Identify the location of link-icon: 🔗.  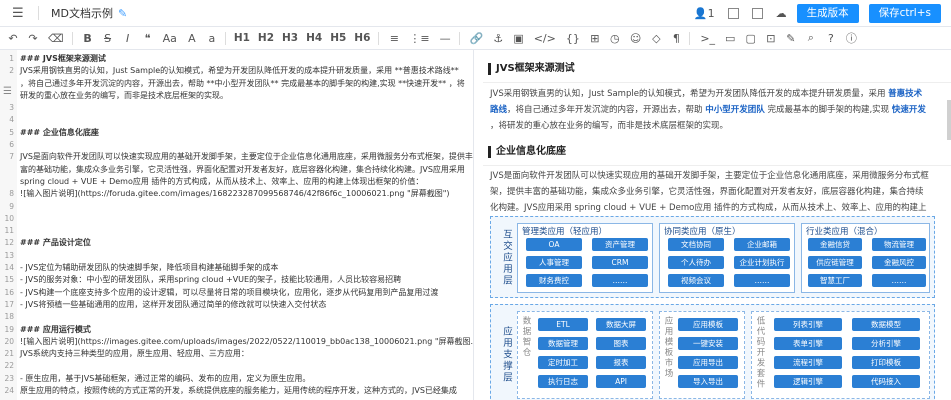
(477, 38).